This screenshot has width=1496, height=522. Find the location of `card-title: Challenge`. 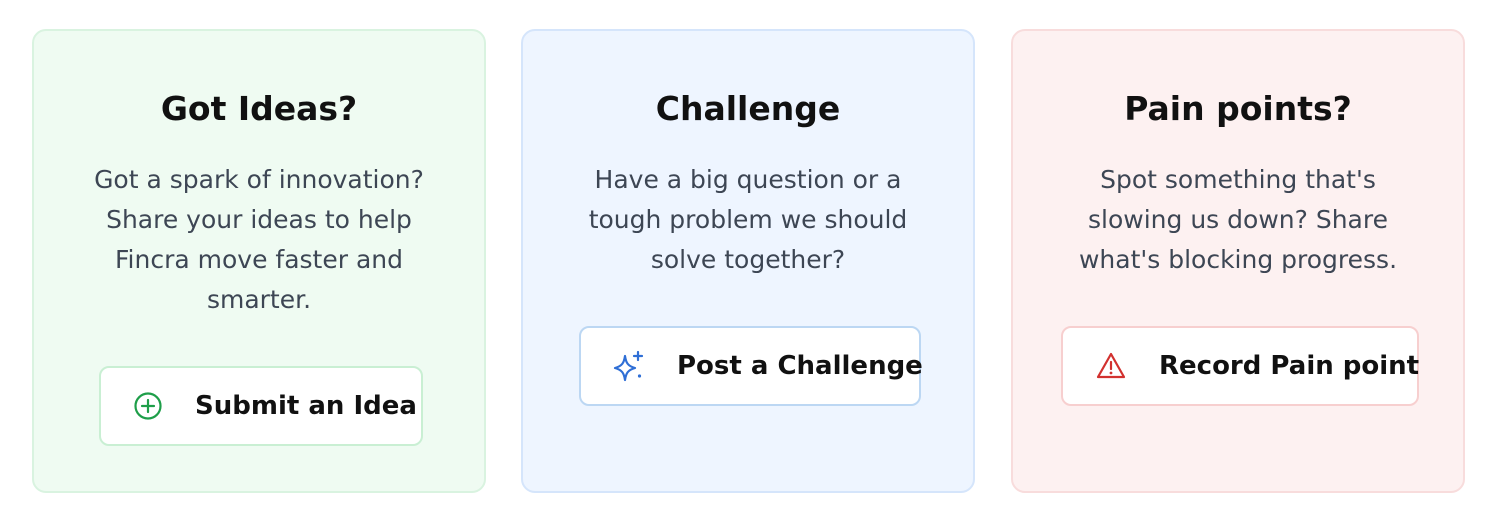

card-title: Challenge is located at coordinates (748, 108).